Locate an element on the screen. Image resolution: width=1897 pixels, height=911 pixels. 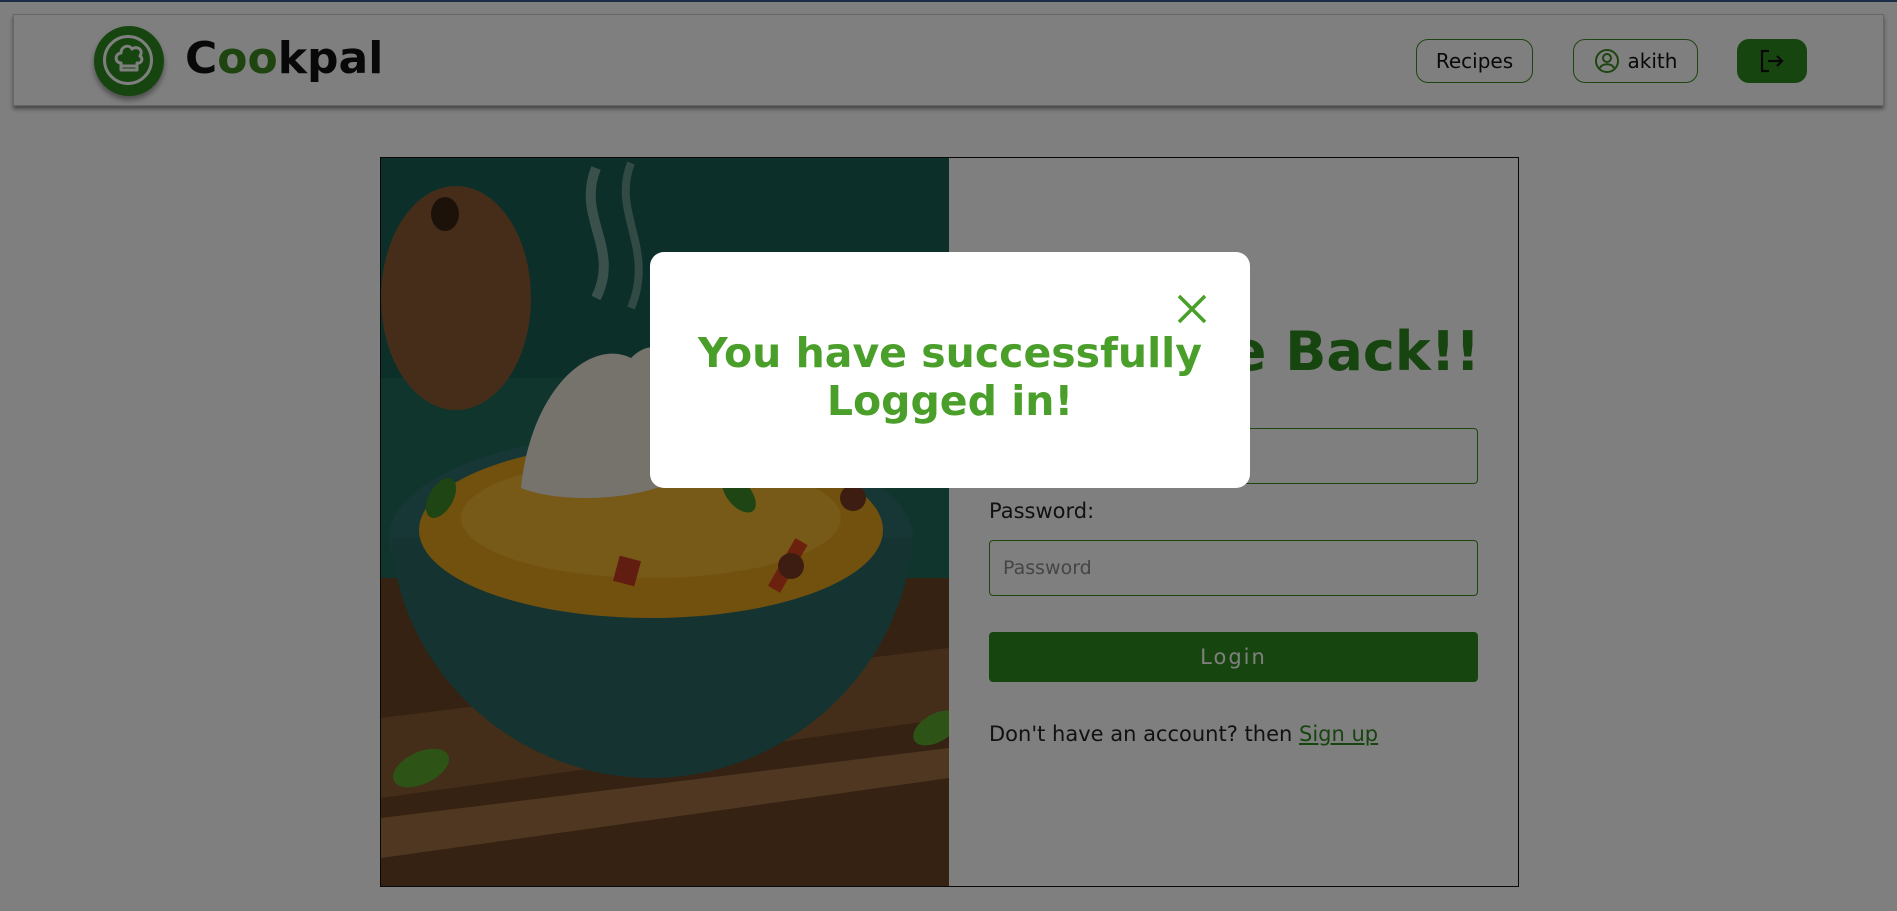
success-message-line-2: Logged in! is located at coordinates (950, 401).